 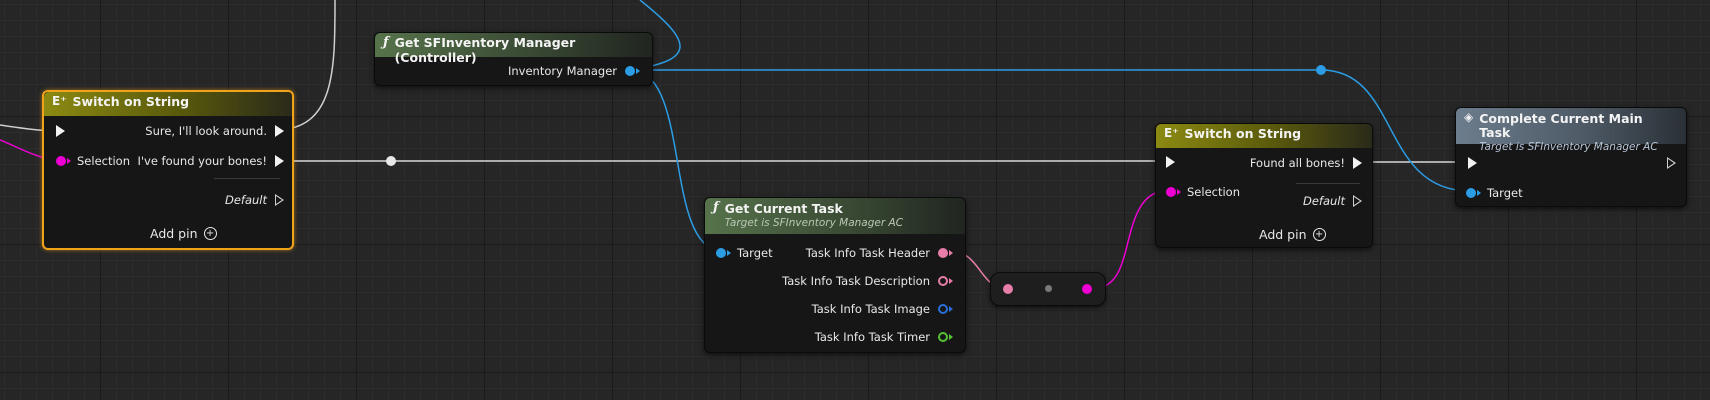 I want to click on task-timer-output-pin: Task Info Task Timer, so click(x=884, y=337).